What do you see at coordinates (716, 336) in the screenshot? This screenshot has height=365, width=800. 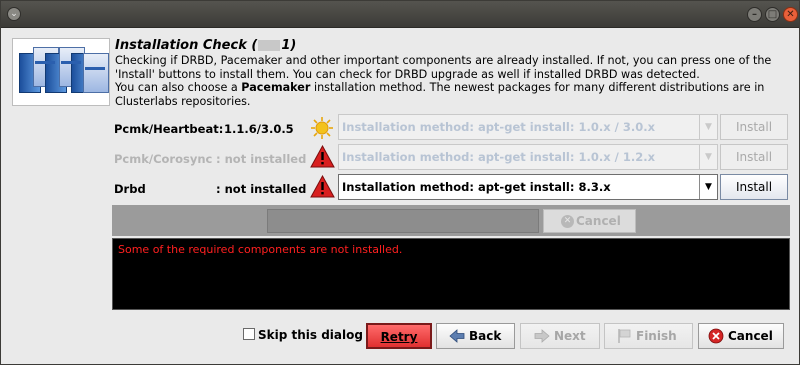 I see `cancel-icon` at bounding box center [716, 336].